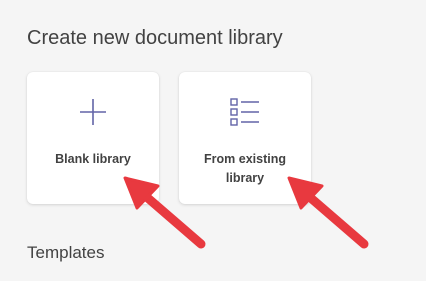  I want to click on page-title: Create new document library, so click(155, 38).